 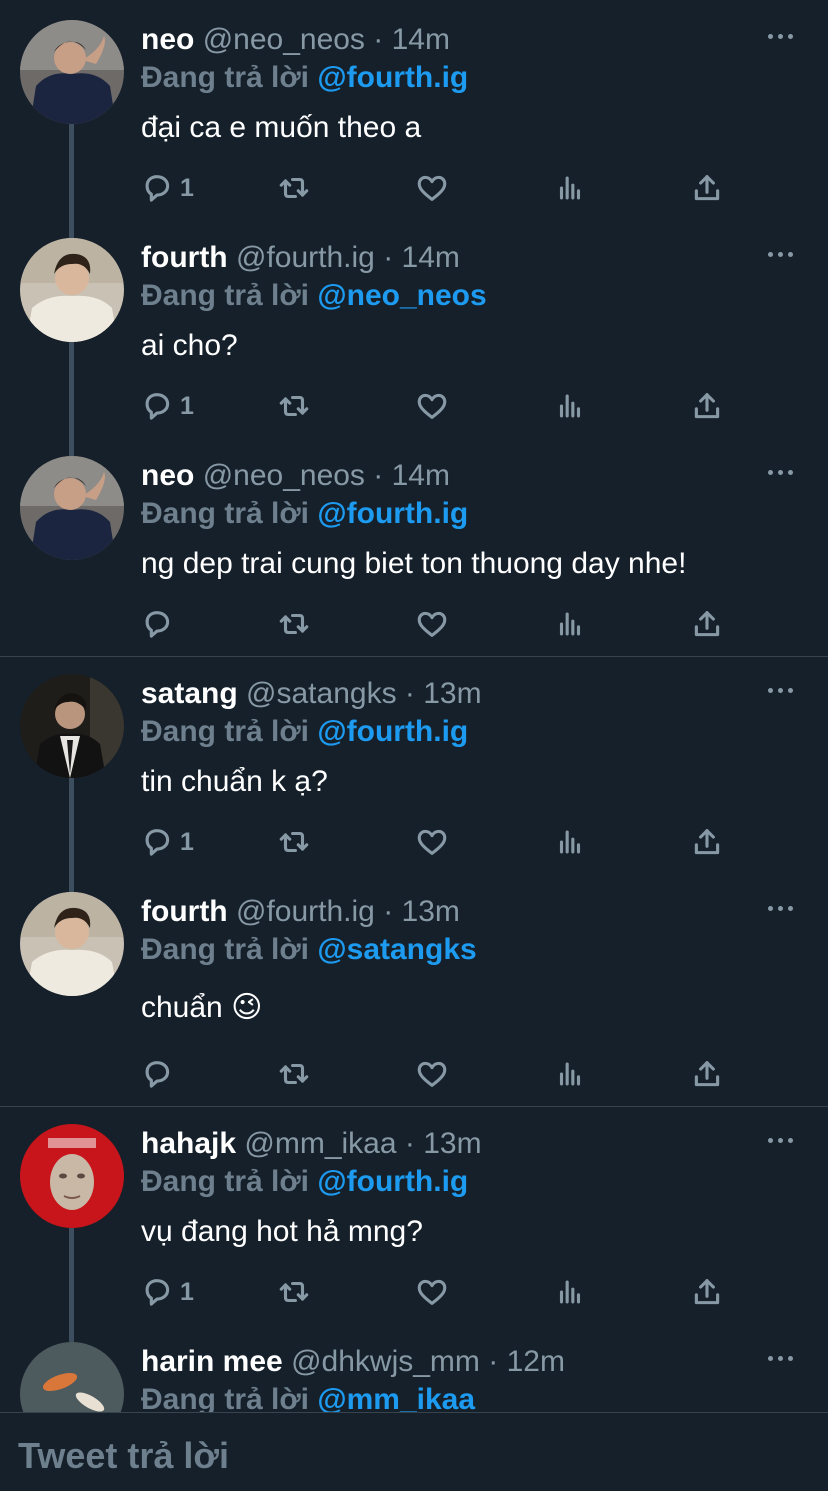 What do you see at coordinates (212, 1361) in the screenshot?
I see `display-name: harin mee` at bounding box center [212, 1361].